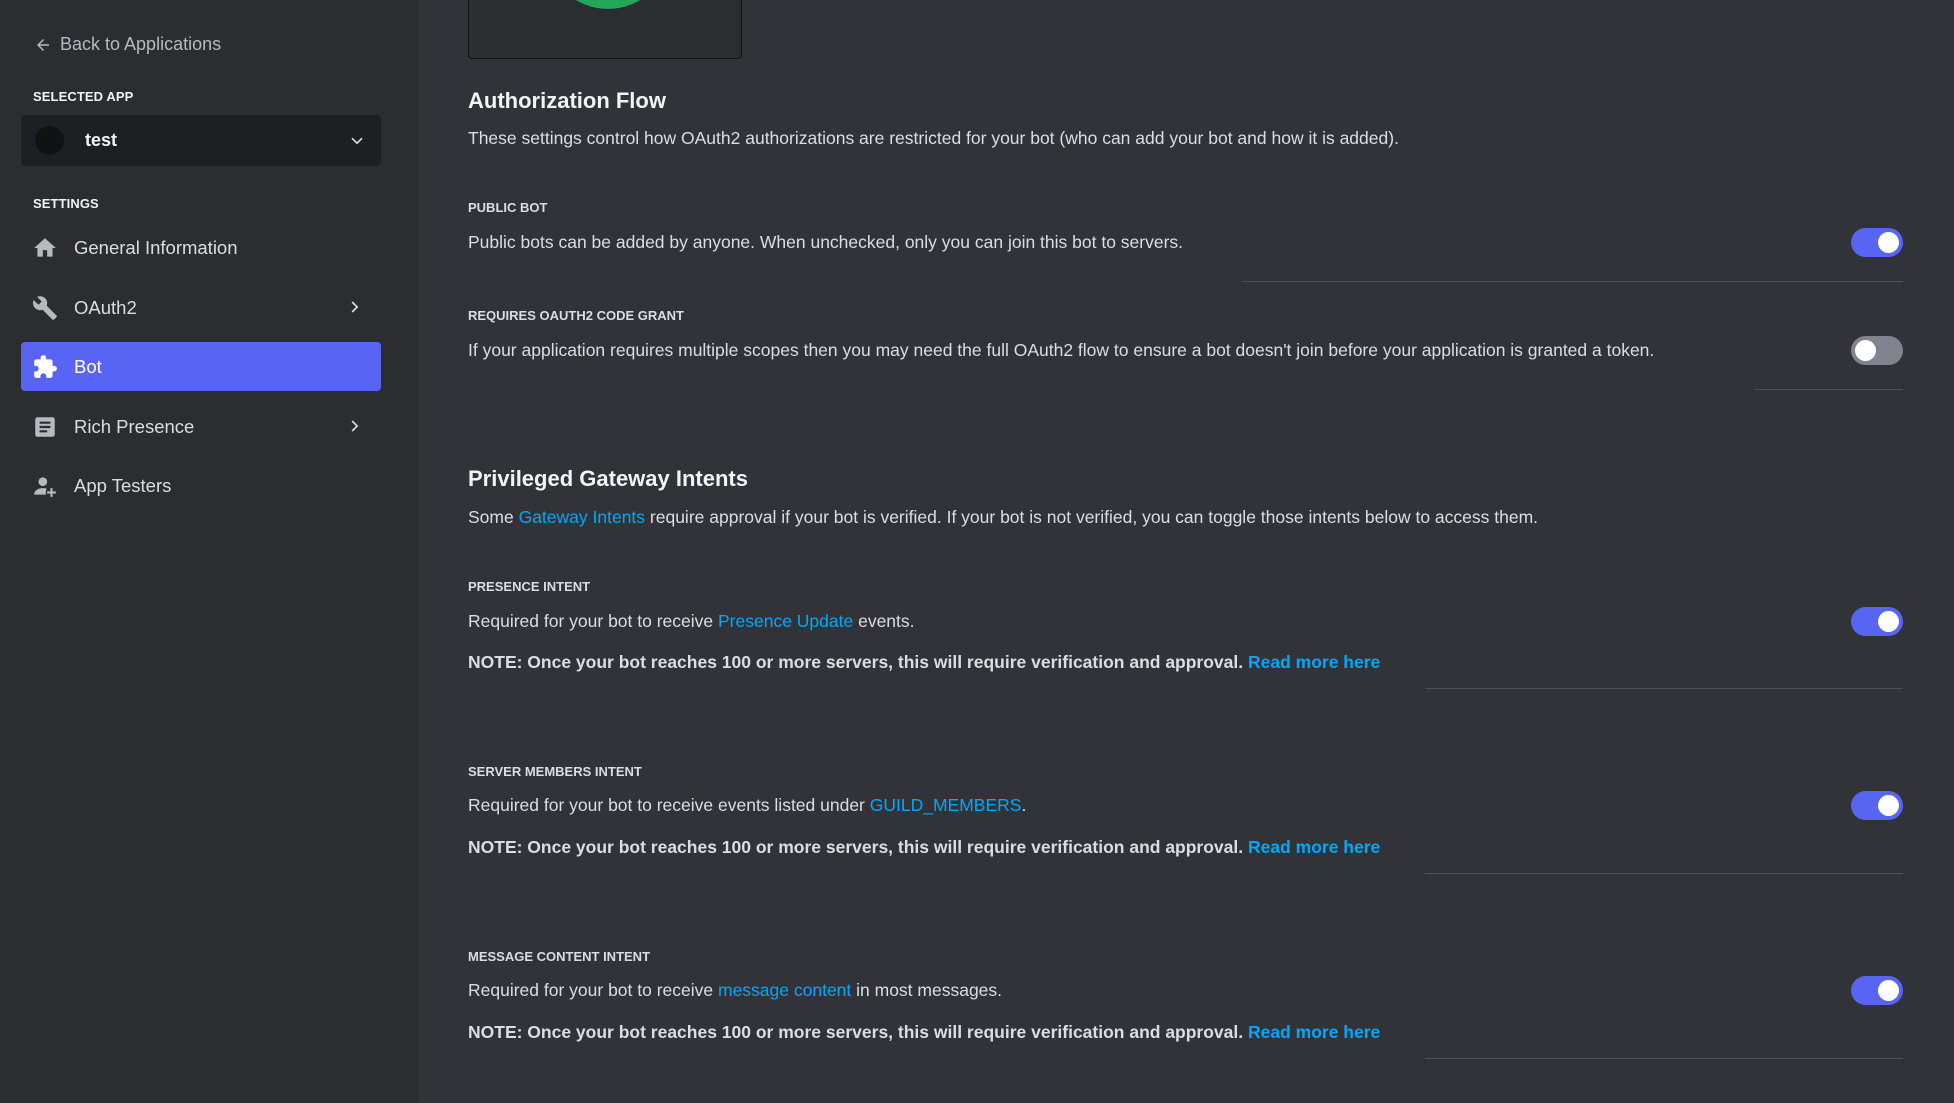 This screenshot has height=1103, width=1954. I want to click on selected-app-label: SELECTED APP, so click(83, 96).